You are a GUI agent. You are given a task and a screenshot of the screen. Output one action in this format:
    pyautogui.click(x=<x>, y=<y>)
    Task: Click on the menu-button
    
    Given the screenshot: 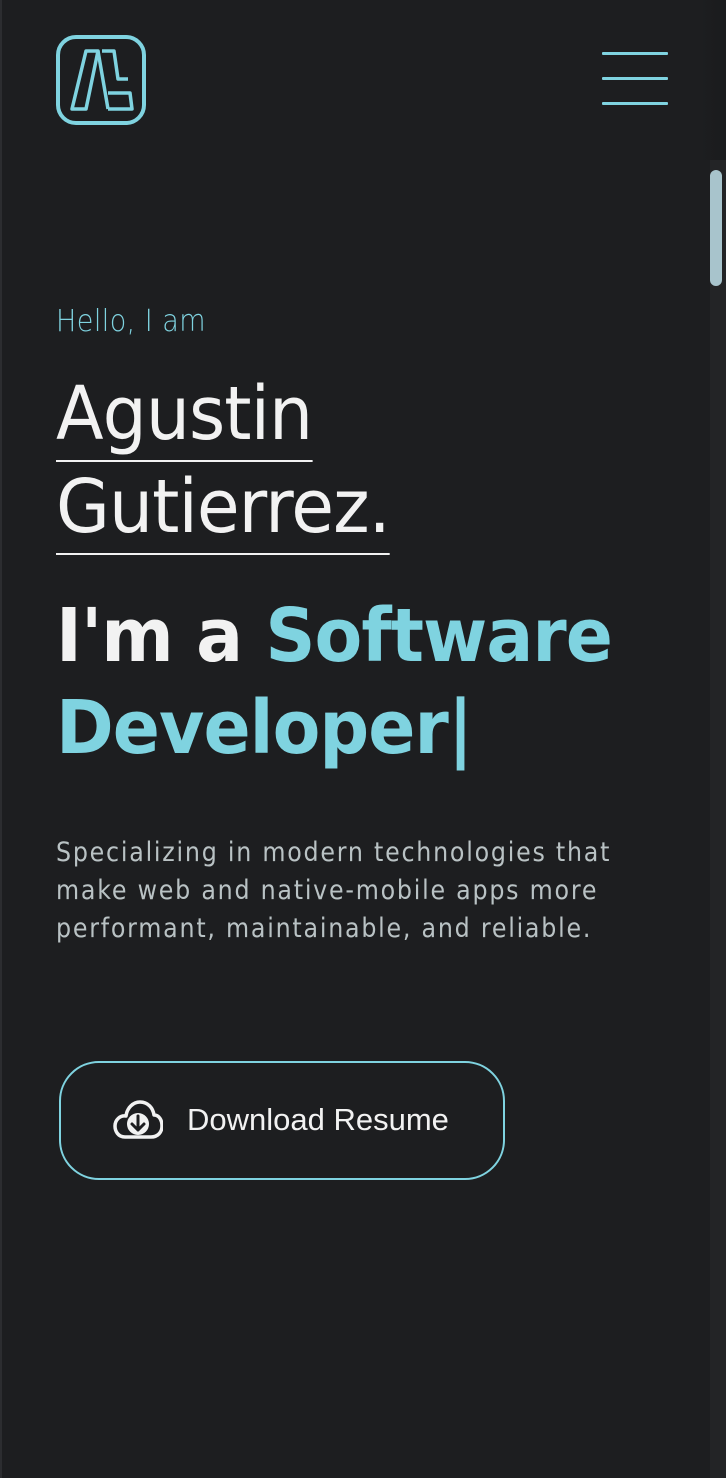 What is the action you would take?
    pyautogui.click(x=635, y=80)
    